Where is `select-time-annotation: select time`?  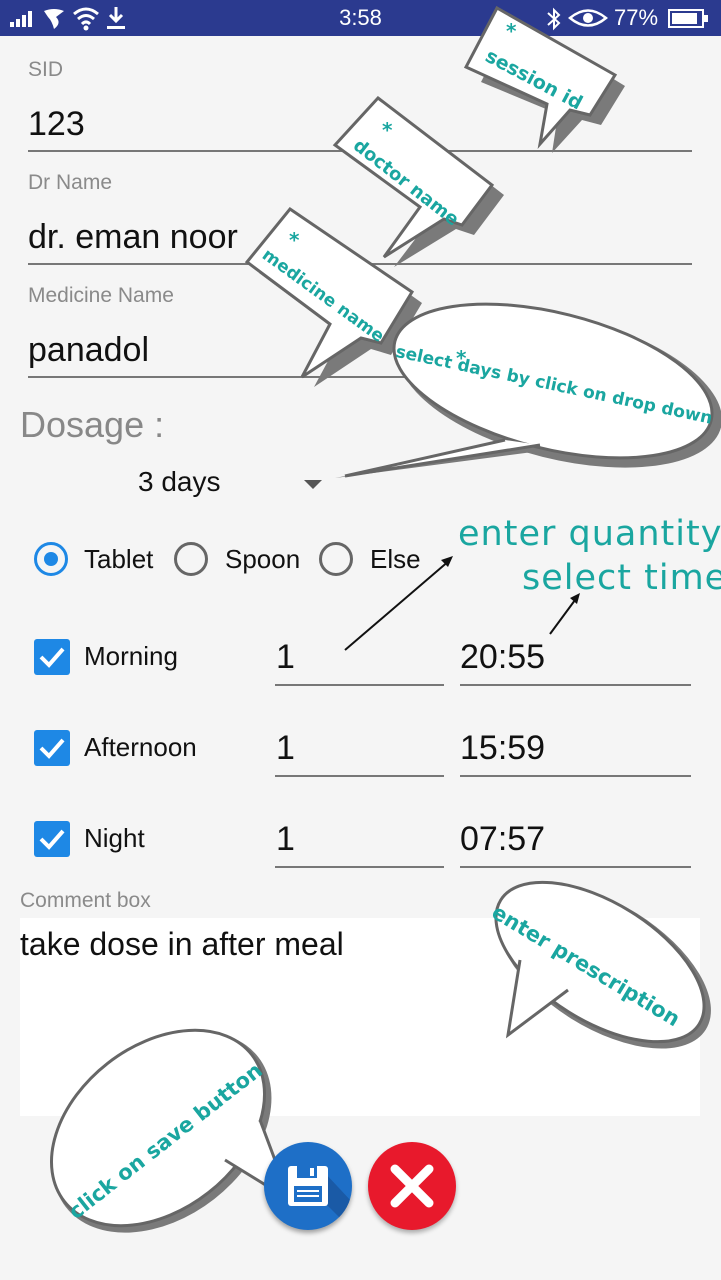
select-time-annotation: select time is located at coordinates (621, 578).